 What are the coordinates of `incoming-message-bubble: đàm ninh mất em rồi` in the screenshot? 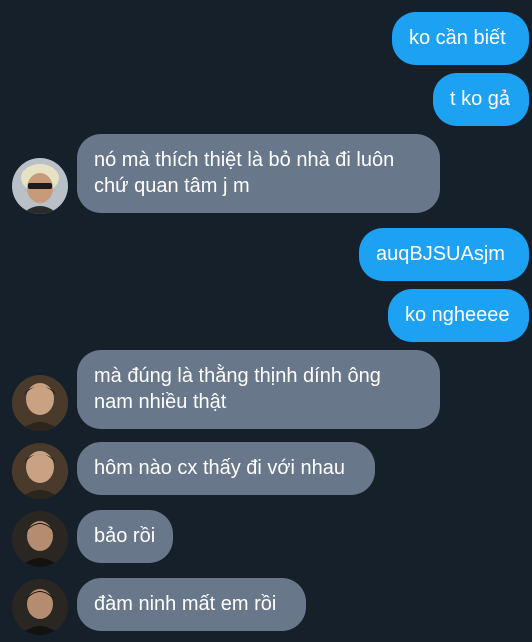 It's located at (191, 604).